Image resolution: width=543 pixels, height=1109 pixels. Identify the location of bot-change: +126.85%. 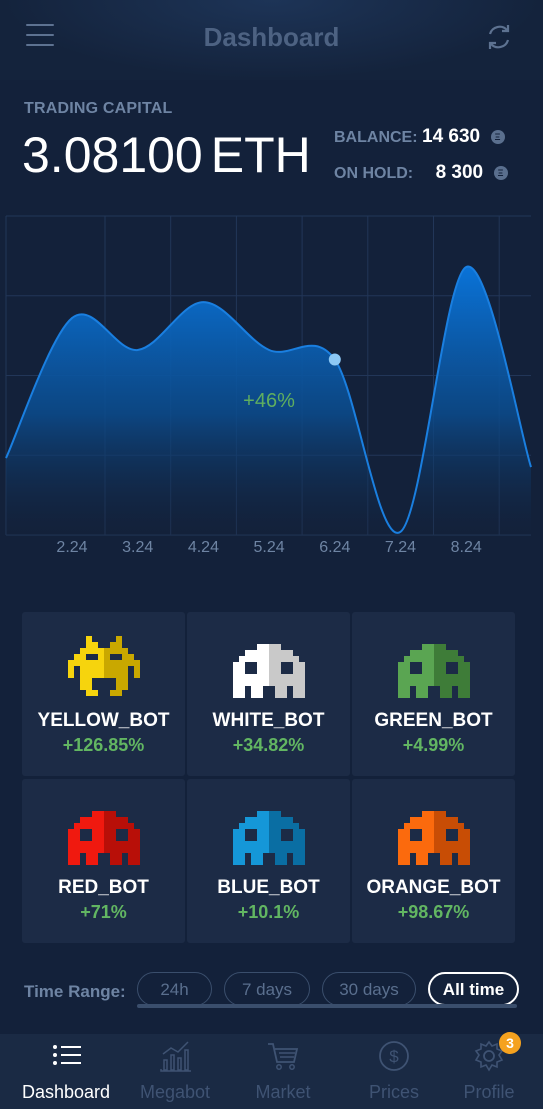
(103, 745).